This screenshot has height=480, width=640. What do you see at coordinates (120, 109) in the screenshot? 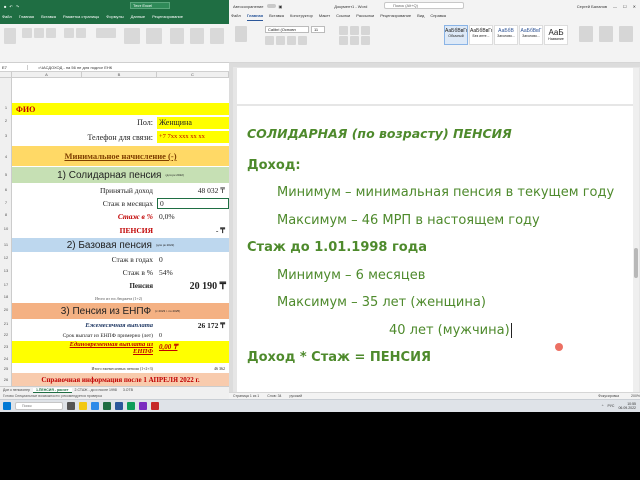
I see `fio-row: ФИО` at bounding box center [120, 109].